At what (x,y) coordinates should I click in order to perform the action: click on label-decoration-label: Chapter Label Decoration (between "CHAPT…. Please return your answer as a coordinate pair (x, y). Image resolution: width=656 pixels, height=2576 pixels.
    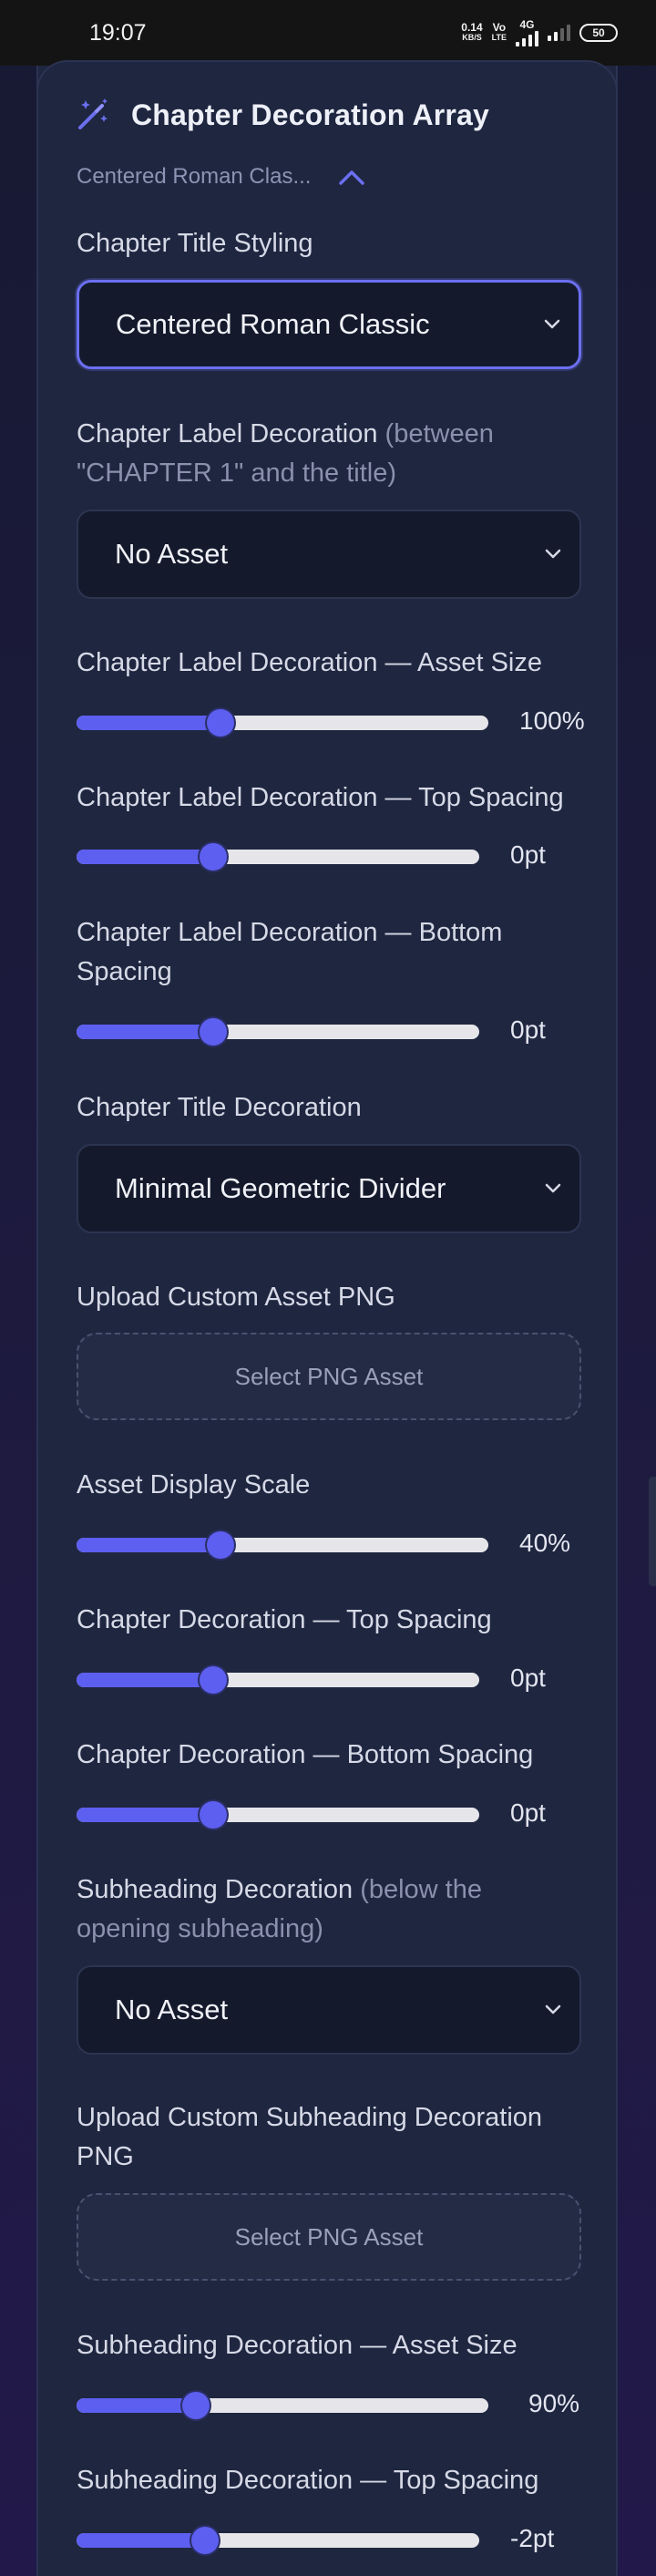
    Looking at the image, I should click on (285, 453).